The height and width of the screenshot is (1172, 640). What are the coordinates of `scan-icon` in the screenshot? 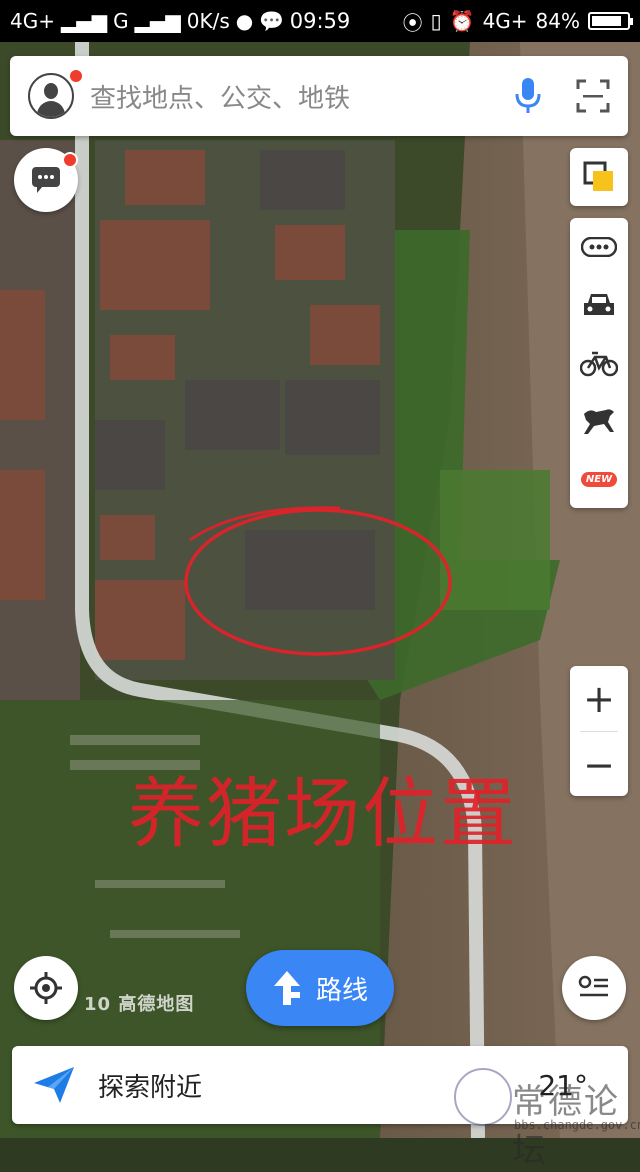 It's located at (593, 96).